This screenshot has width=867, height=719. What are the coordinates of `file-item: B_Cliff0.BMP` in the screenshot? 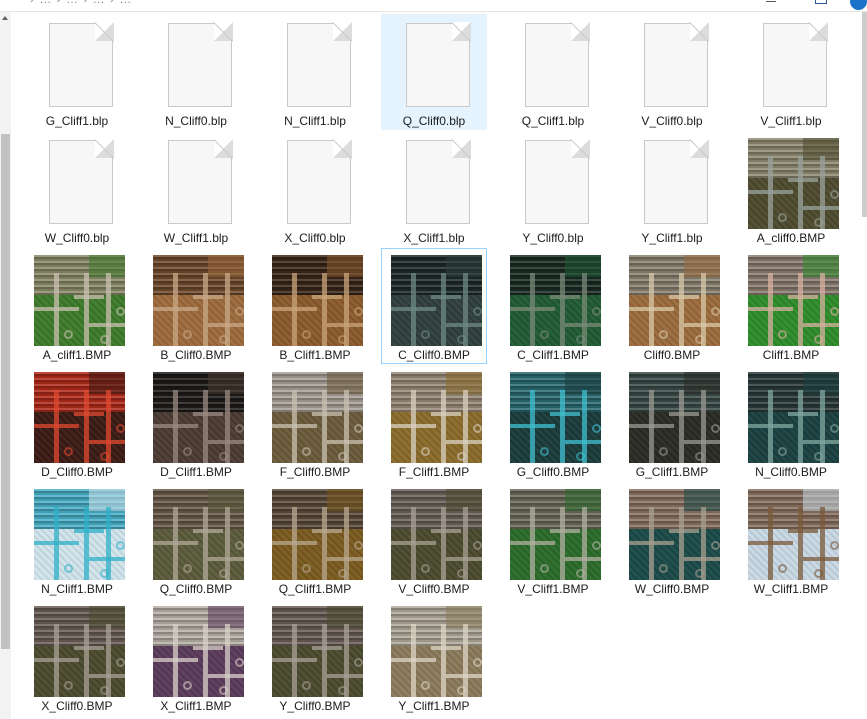 It's located at (196, 306).